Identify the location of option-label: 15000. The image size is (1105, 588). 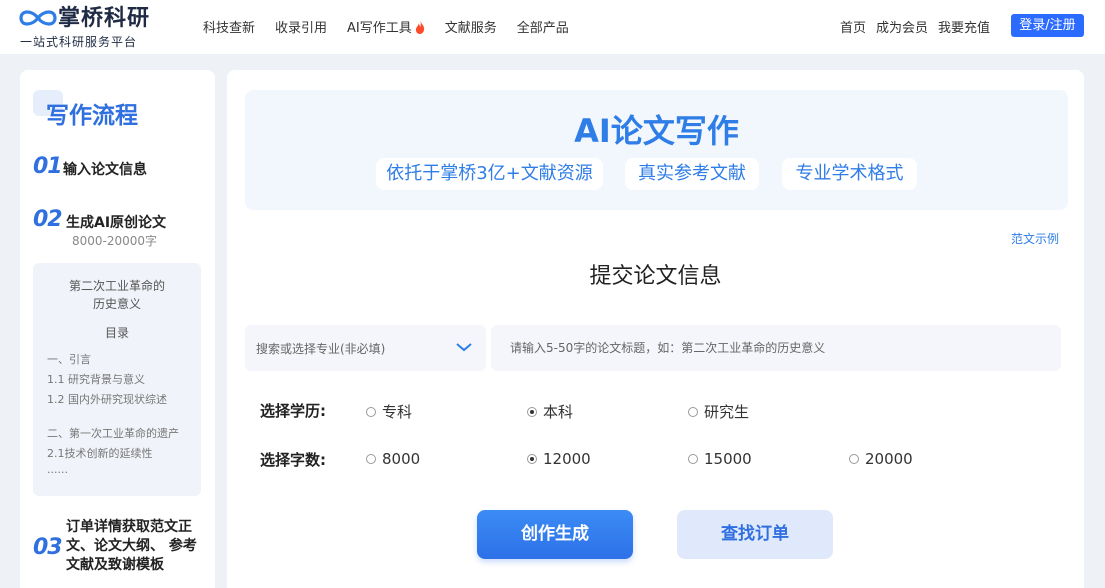
(728, 459).